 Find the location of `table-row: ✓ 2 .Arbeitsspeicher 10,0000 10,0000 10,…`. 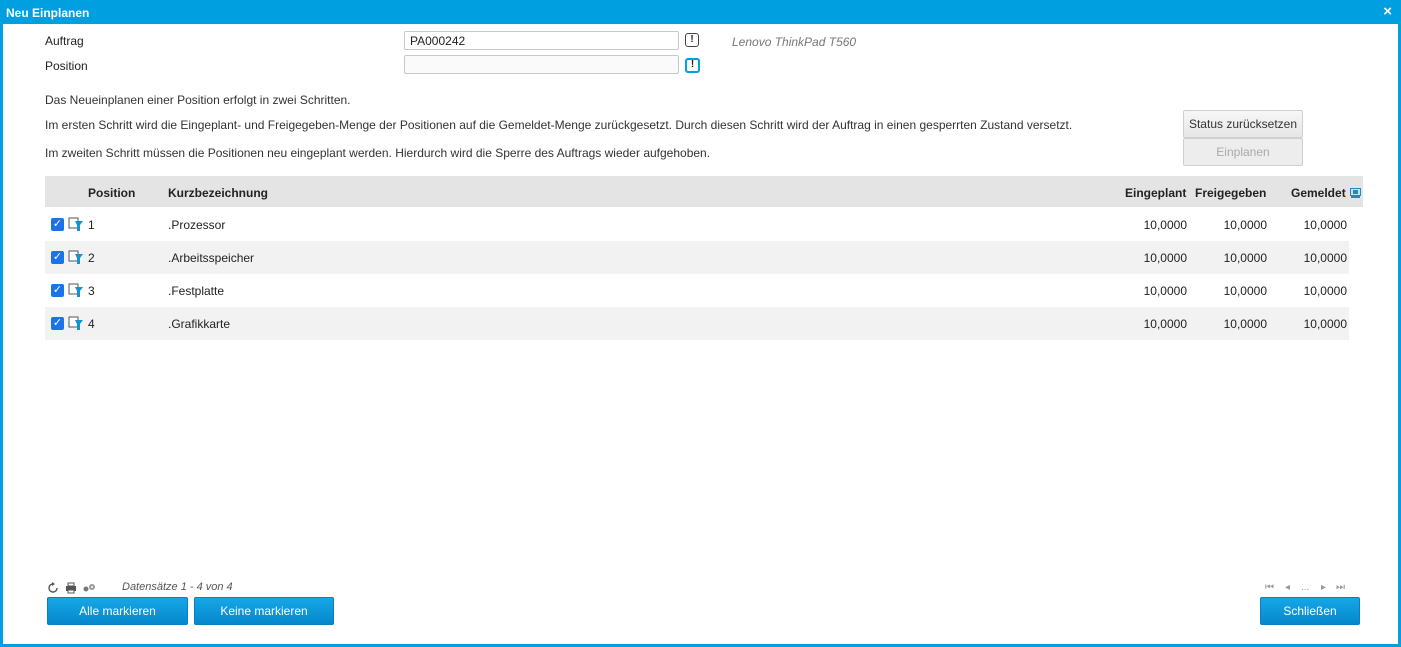

table-row: ✓ 2 .Arbeitsspeicher 10,0000 10,0000 10,… is located at coordinates (697, 257).